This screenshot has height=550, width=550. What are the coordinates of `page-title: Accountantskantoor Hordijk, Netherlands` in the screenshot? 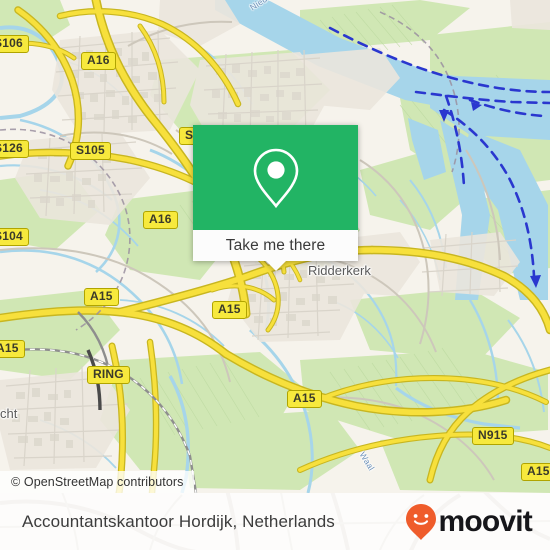 It's located at (178, 521).